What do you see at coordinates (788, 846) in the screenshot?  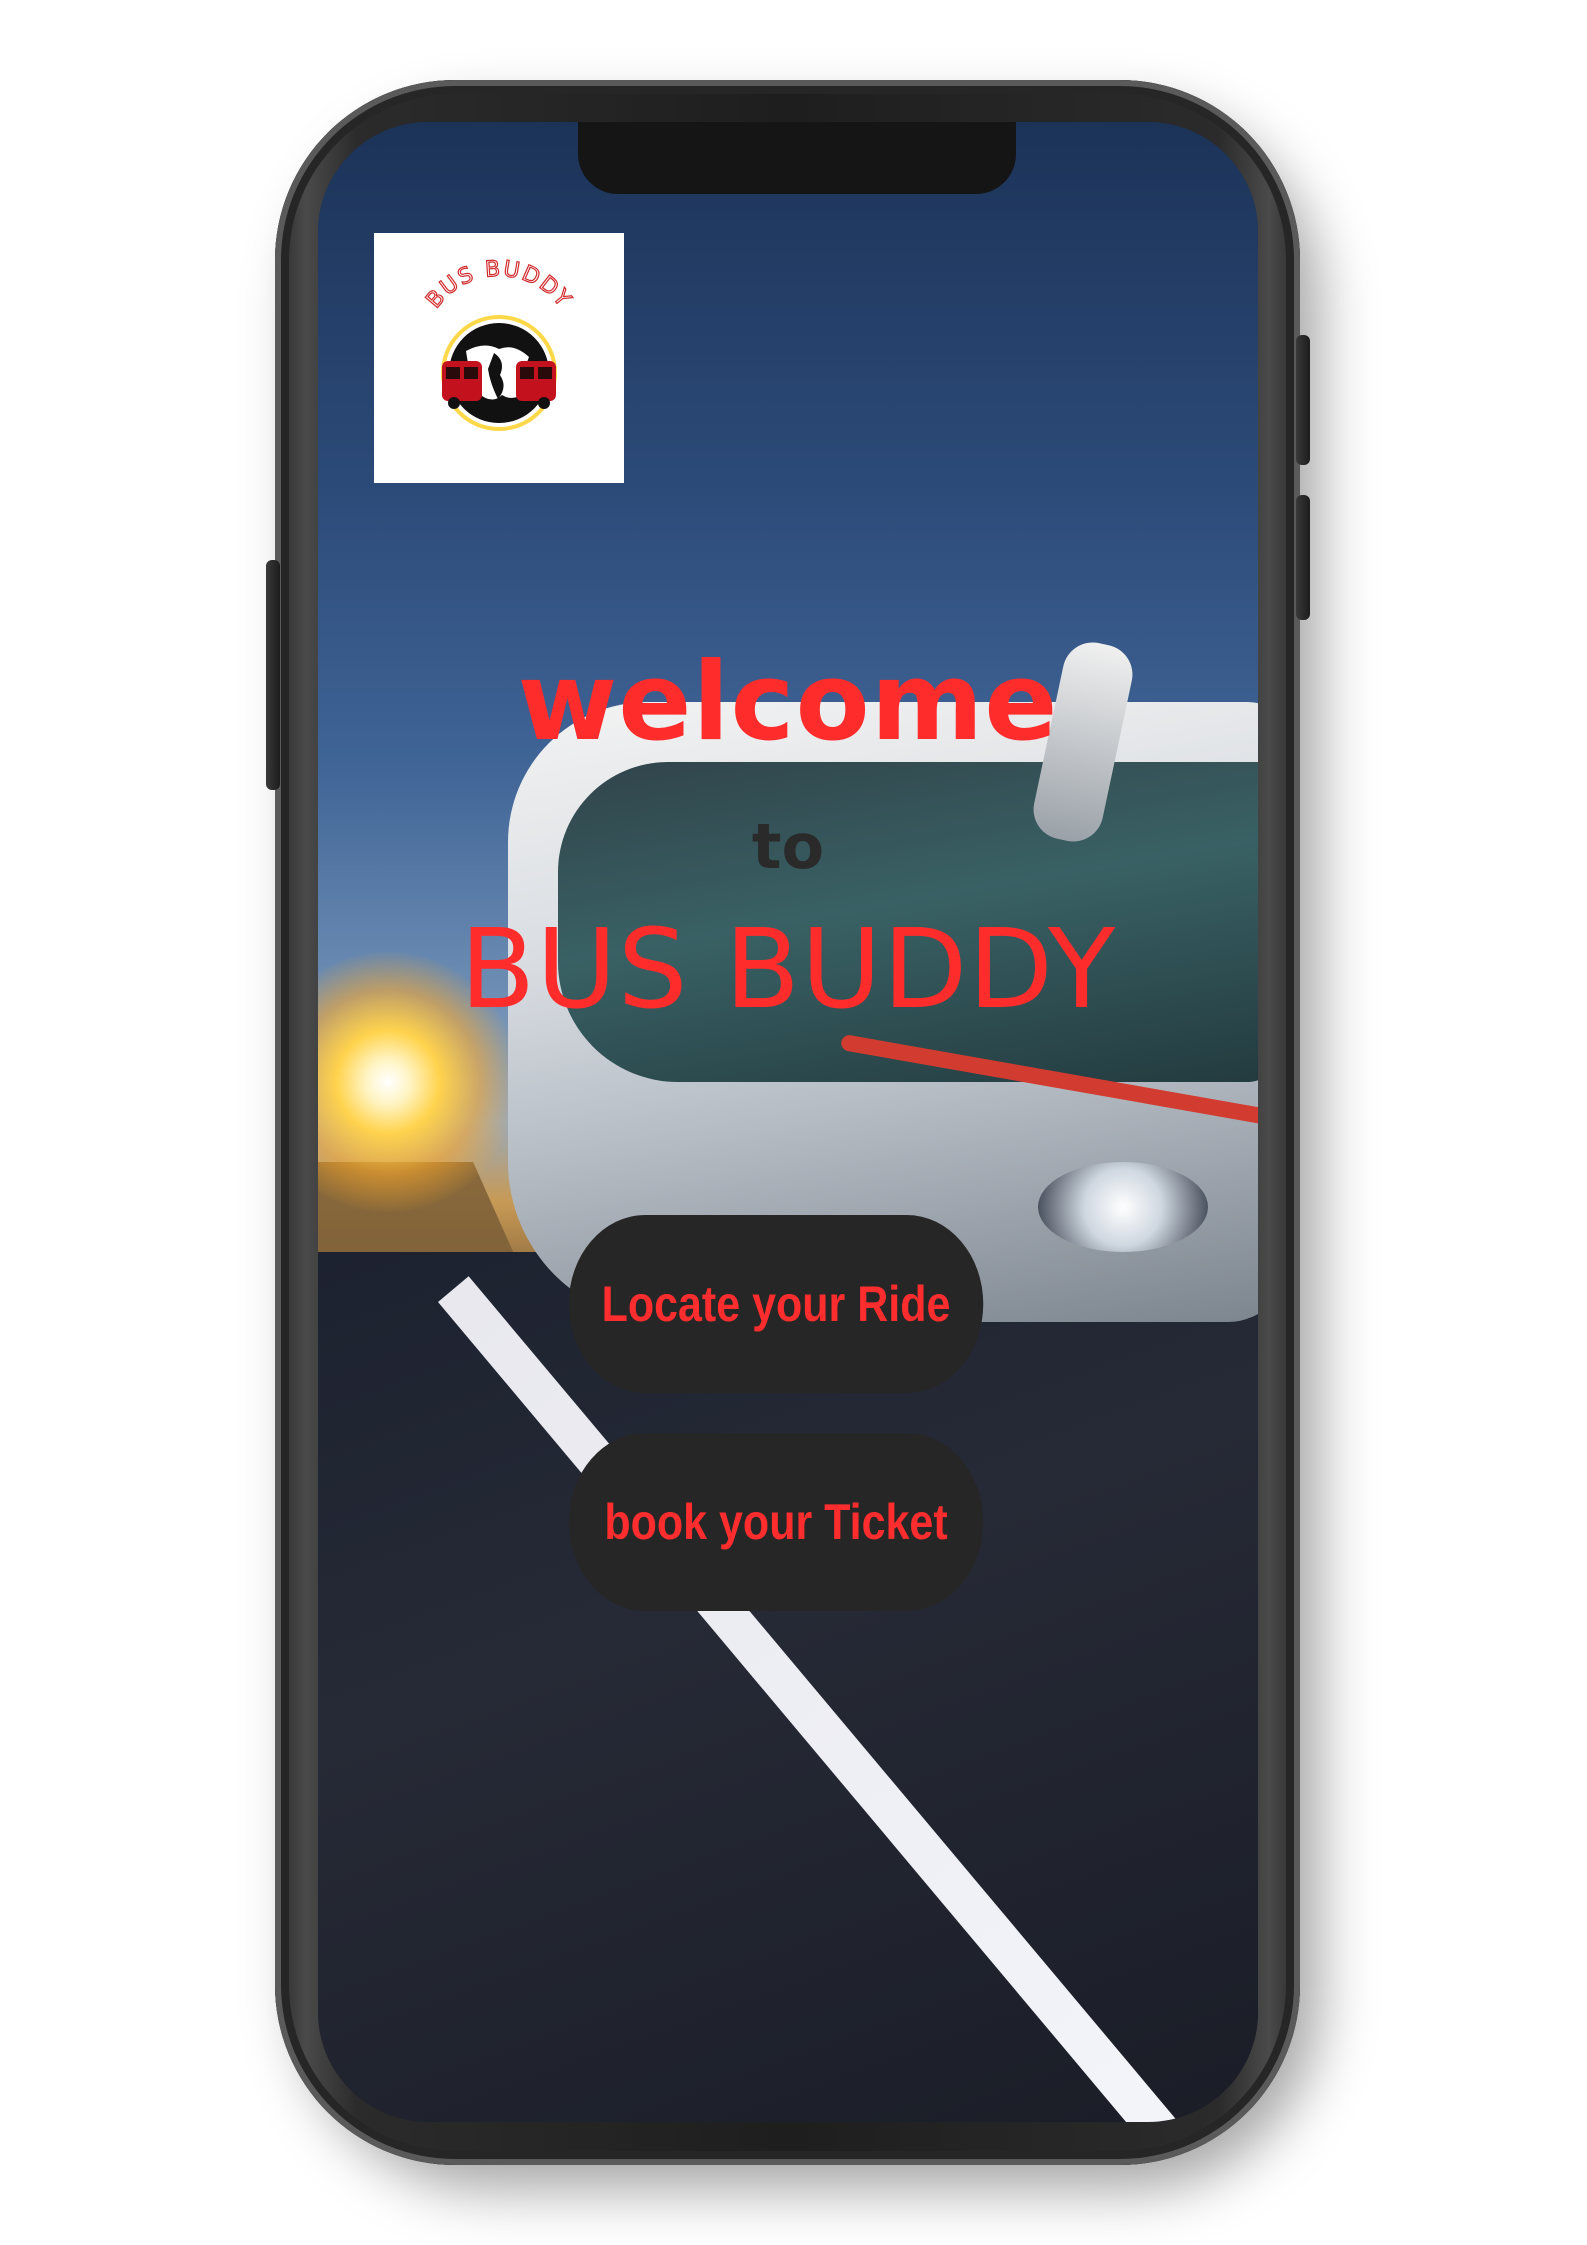 I see `to-text: to` at bounding box center [788, 846].